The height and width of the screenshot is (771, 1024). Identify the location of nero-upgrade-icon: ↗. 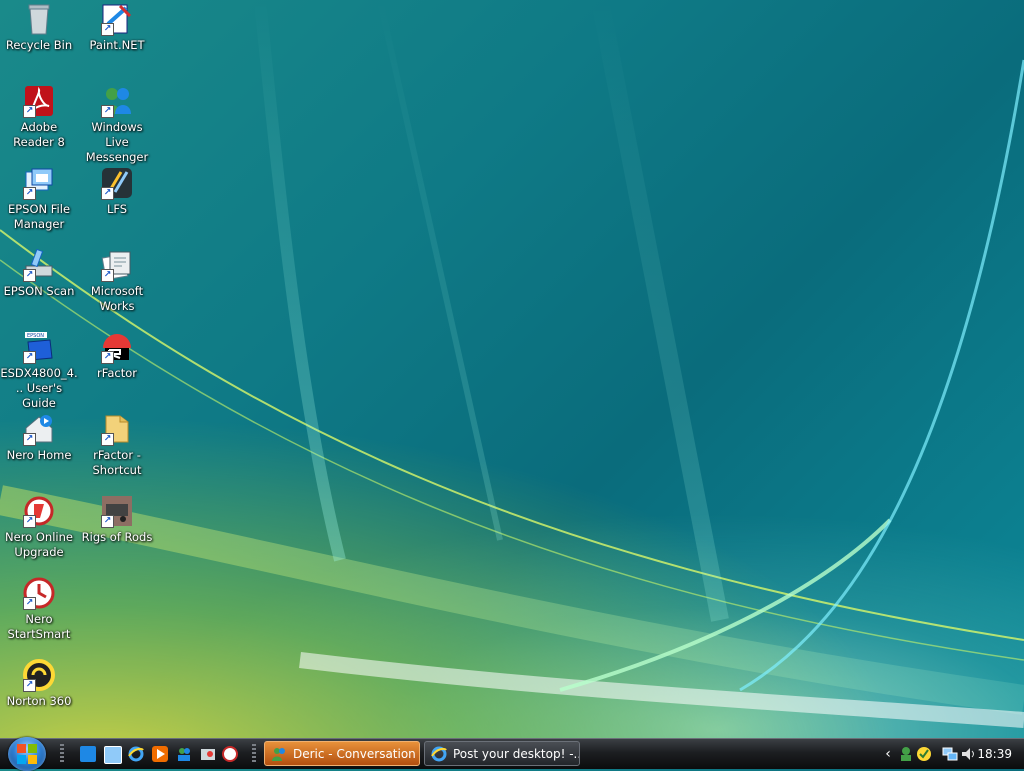
(39, 511).